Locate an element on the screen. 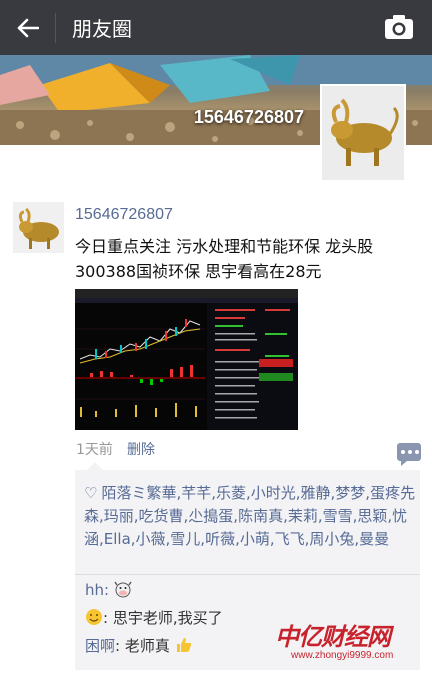 This screenshot has height=673, width=432. watermark-logo: 中亿财经网 is located at coordinates (333, 637).